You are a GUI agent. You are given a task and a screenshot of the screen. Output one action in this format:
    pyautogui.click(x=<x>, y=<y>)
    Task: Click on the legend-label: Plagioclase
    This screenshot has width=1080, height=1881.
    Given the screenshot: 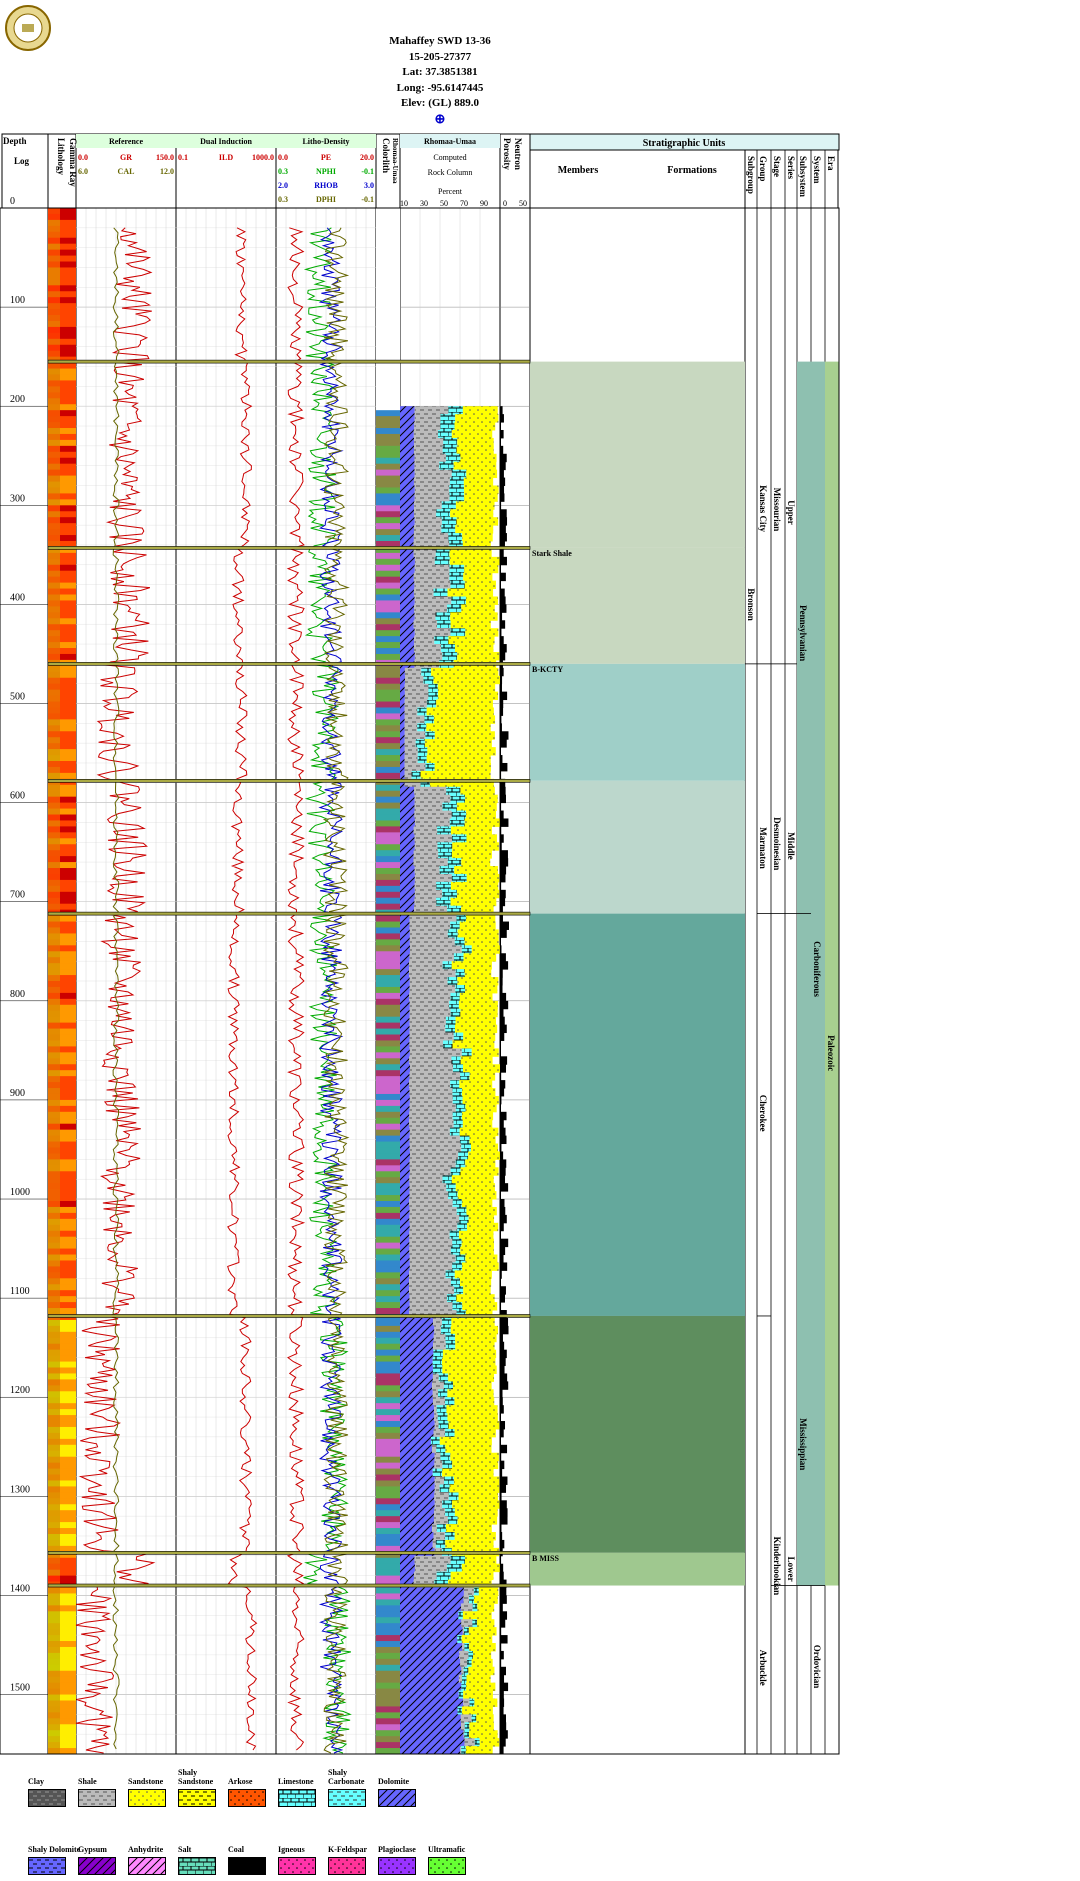 What is the action you would take?
    pyautogui.click(x=397, y=1849)
    